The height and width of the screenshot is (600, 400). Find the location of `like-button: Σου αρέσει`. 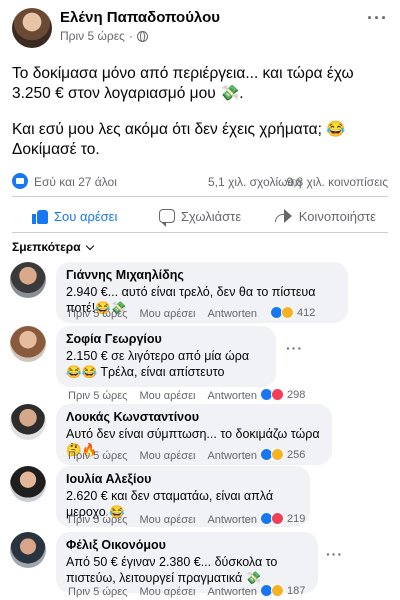

like-button: Σου αρέσει is located at coordinates (74, 216).